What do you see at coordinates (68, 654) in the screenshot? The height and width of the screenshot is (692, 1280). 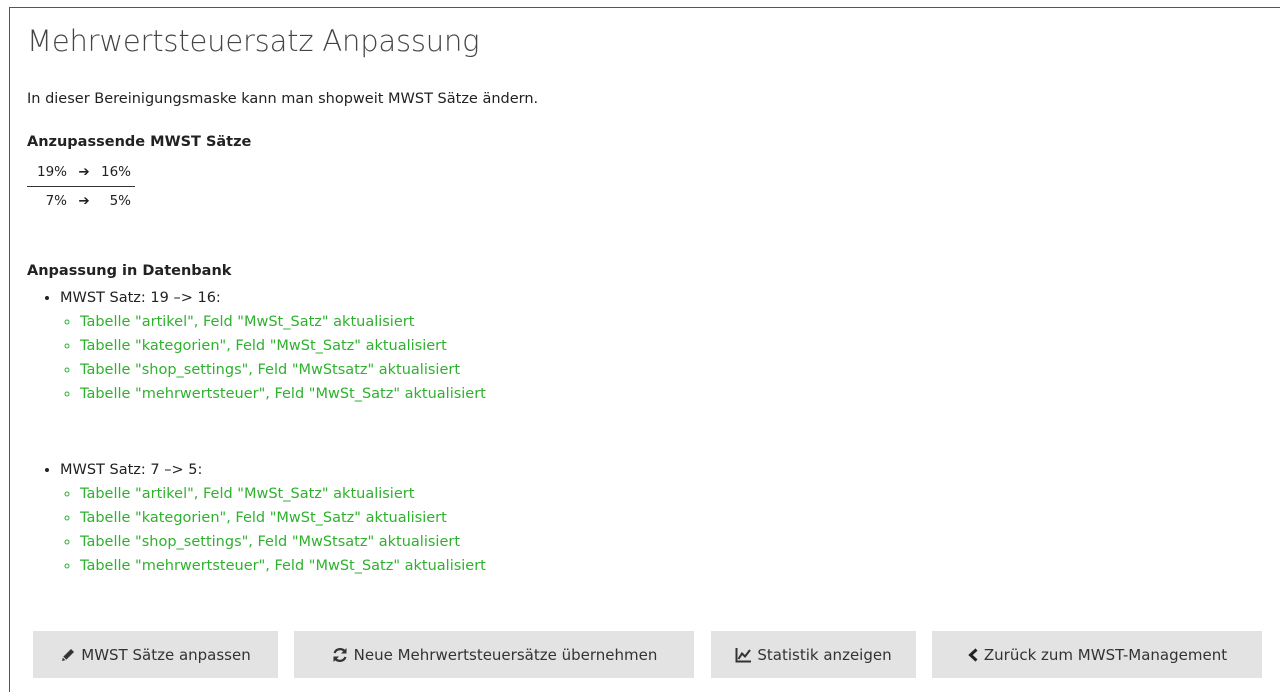 I see `pencil-icon` at bounding box center [68, 654].